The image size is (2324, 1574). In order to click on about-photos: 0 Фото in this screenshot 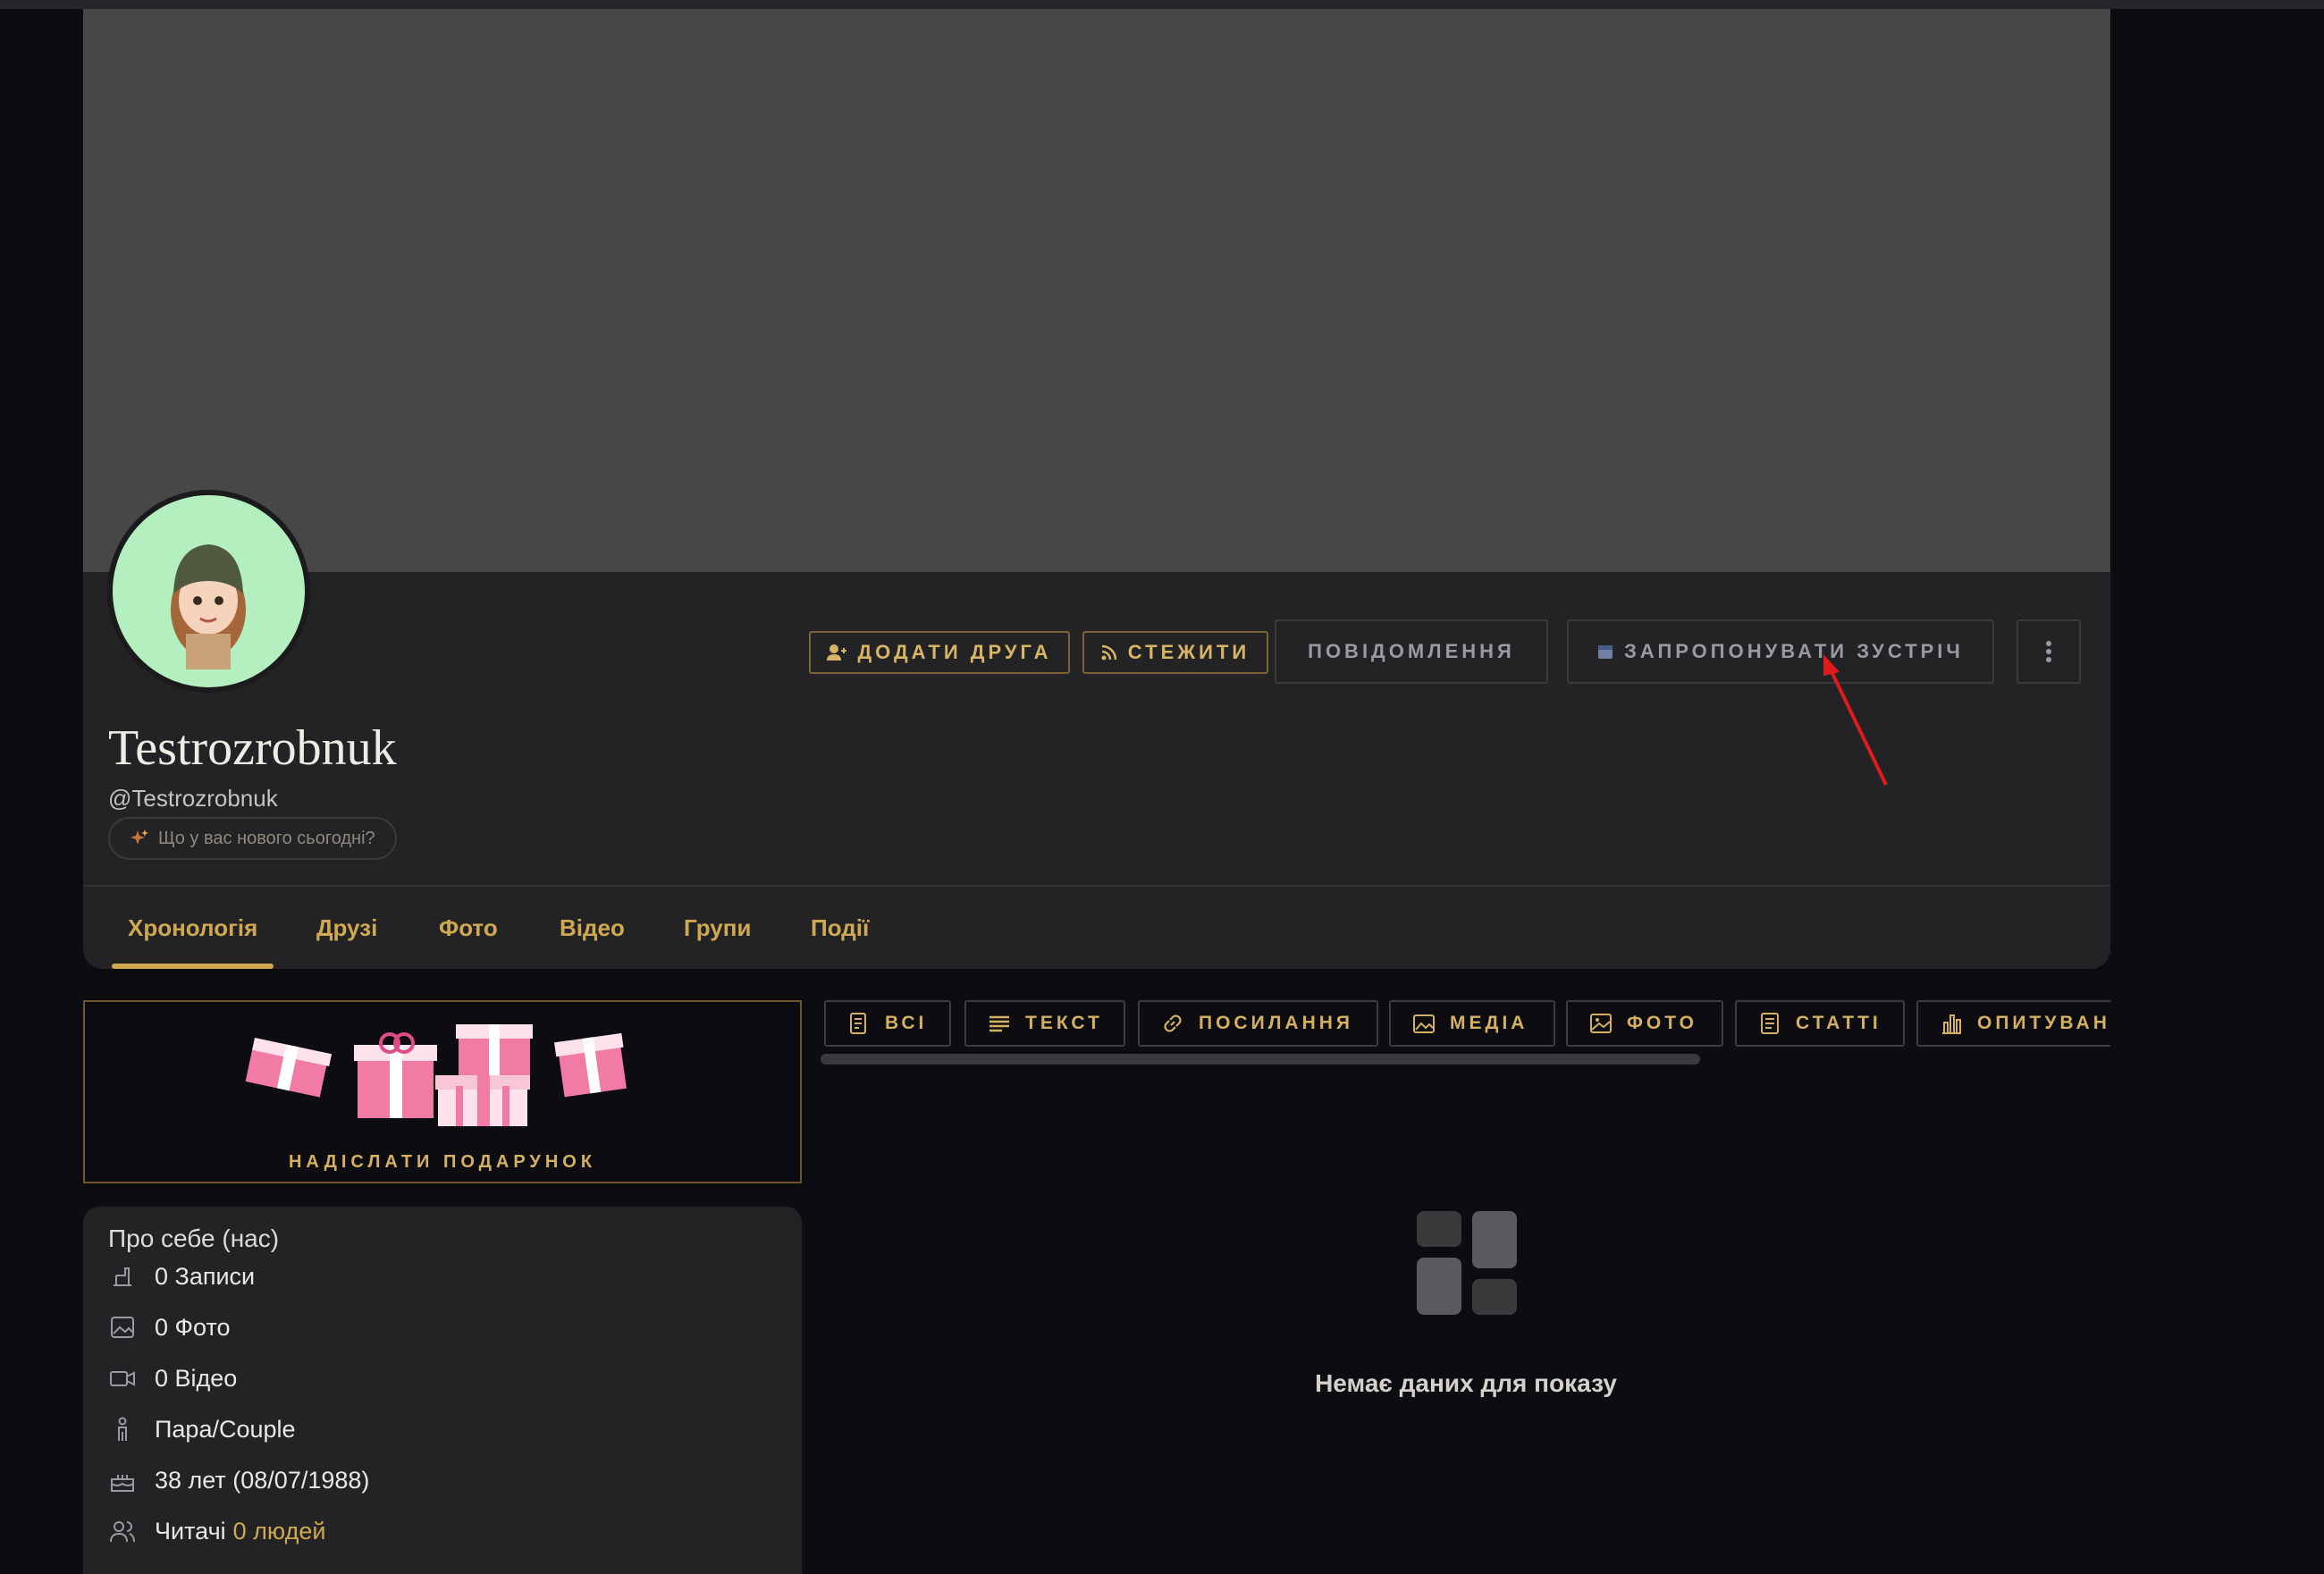, I will do `click(170, 1327)`.